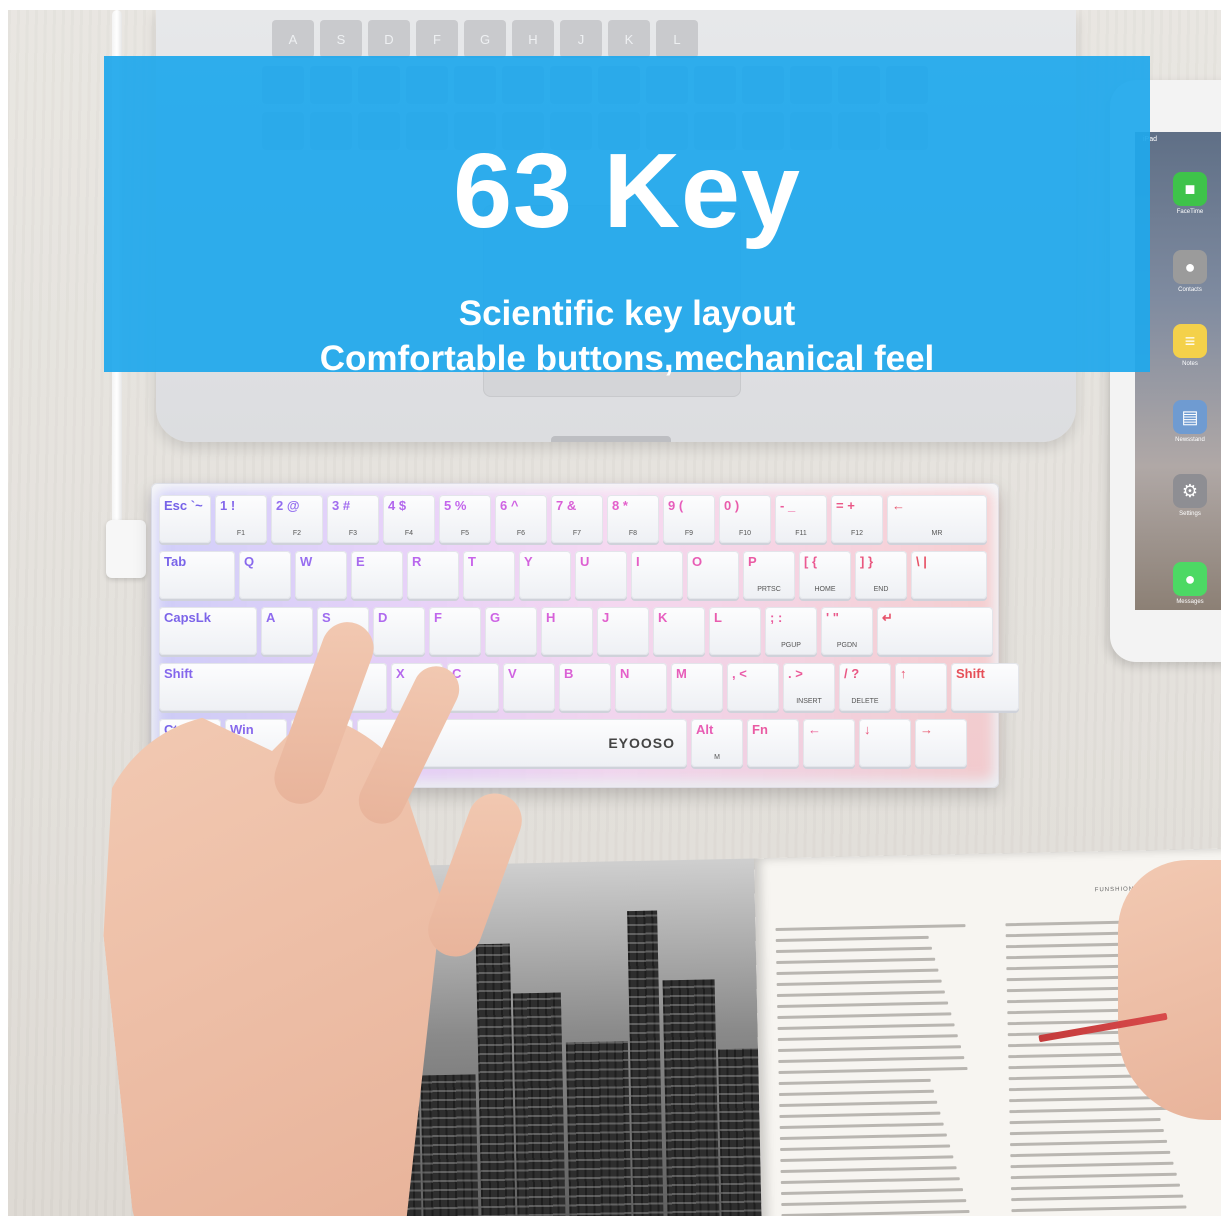 The width and height of the screenshot is (1221, 1216). Describe the element at coordinates (377, 575) in the screenshot. I see `keyboard-key: E` at that location.